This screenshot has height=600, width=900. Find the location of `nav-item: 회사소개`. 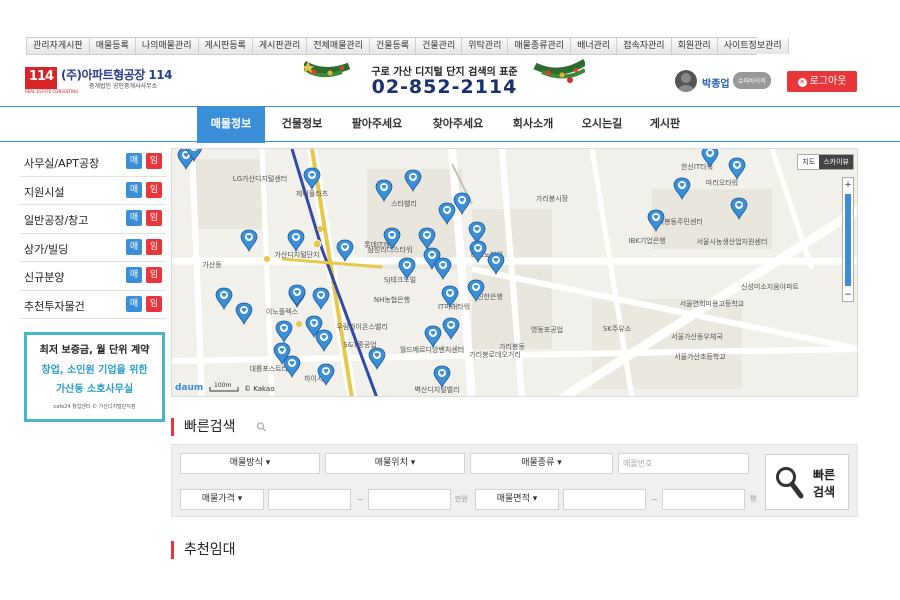

nav-item: 회사소개 is located at coordinates (533, 125).